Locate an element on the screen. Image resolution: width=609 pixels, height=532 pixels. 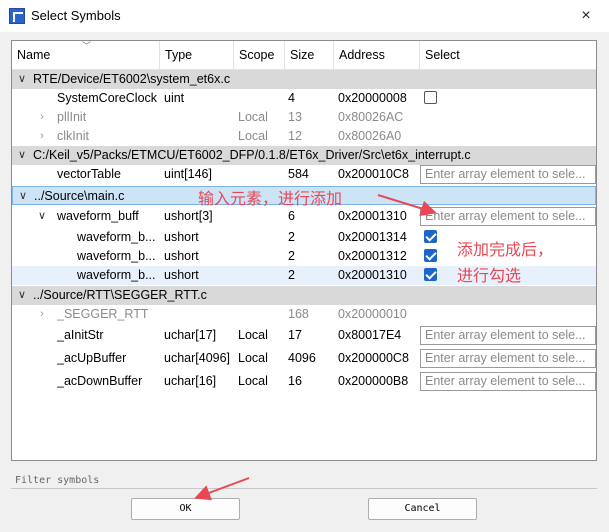
column-address: Address is located at coordinates (377, 55).